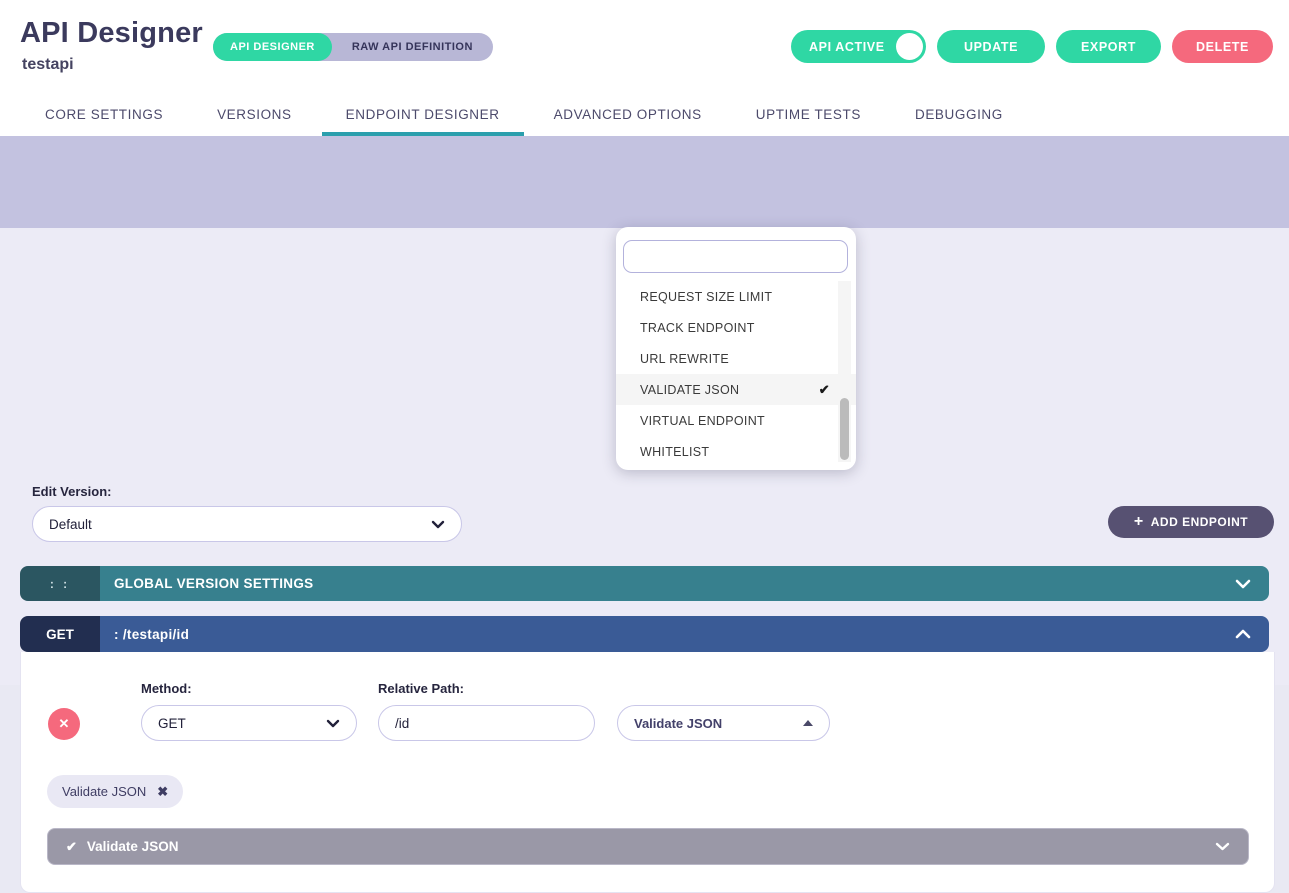  What do you see at coordinates (736, 296) in the screenshot?
I see `plugin-option-request-size-limit: REQUEST SIZE LIMIT` at bounding box center [736, 296].